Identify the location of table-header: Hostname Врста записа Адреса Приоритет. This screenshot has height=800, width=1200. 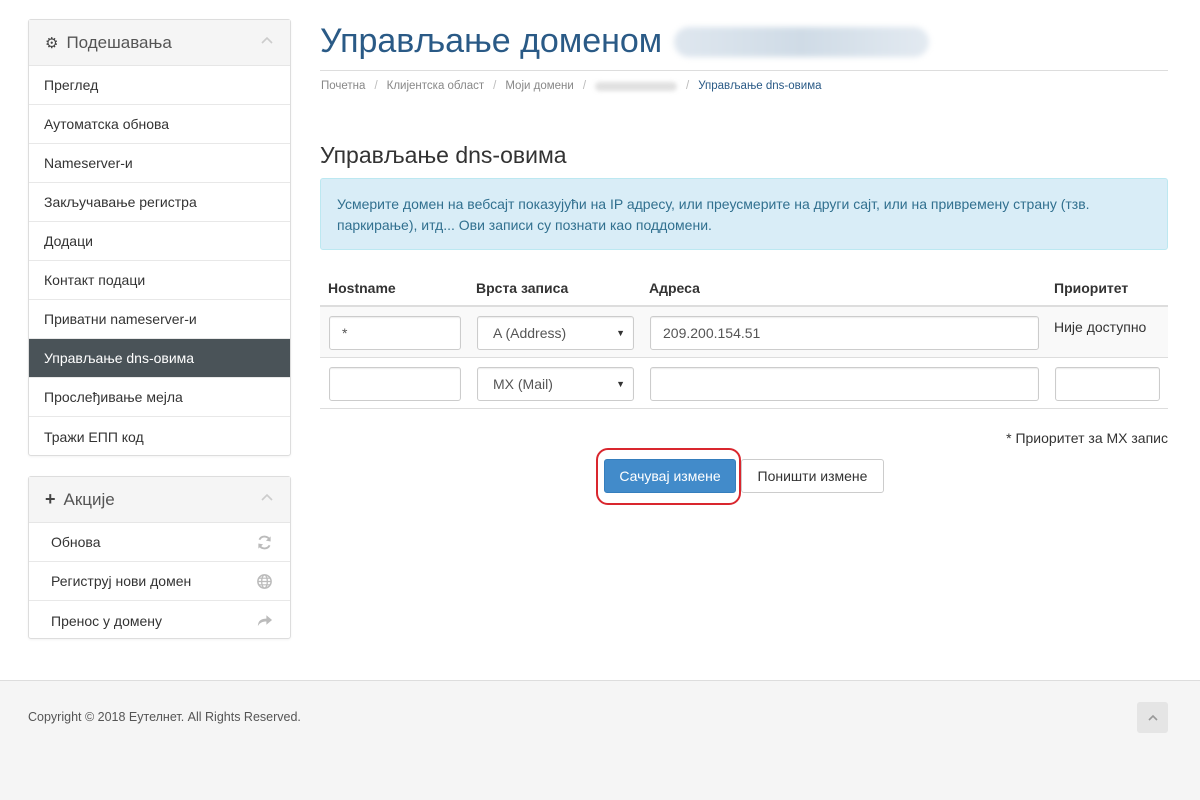
(744, 289).